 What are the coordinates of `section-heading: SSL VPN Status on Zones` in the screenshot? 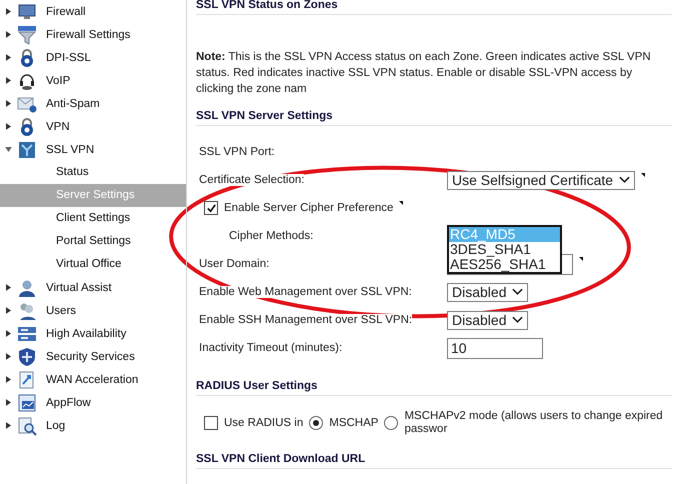 It's located at (434, 7).